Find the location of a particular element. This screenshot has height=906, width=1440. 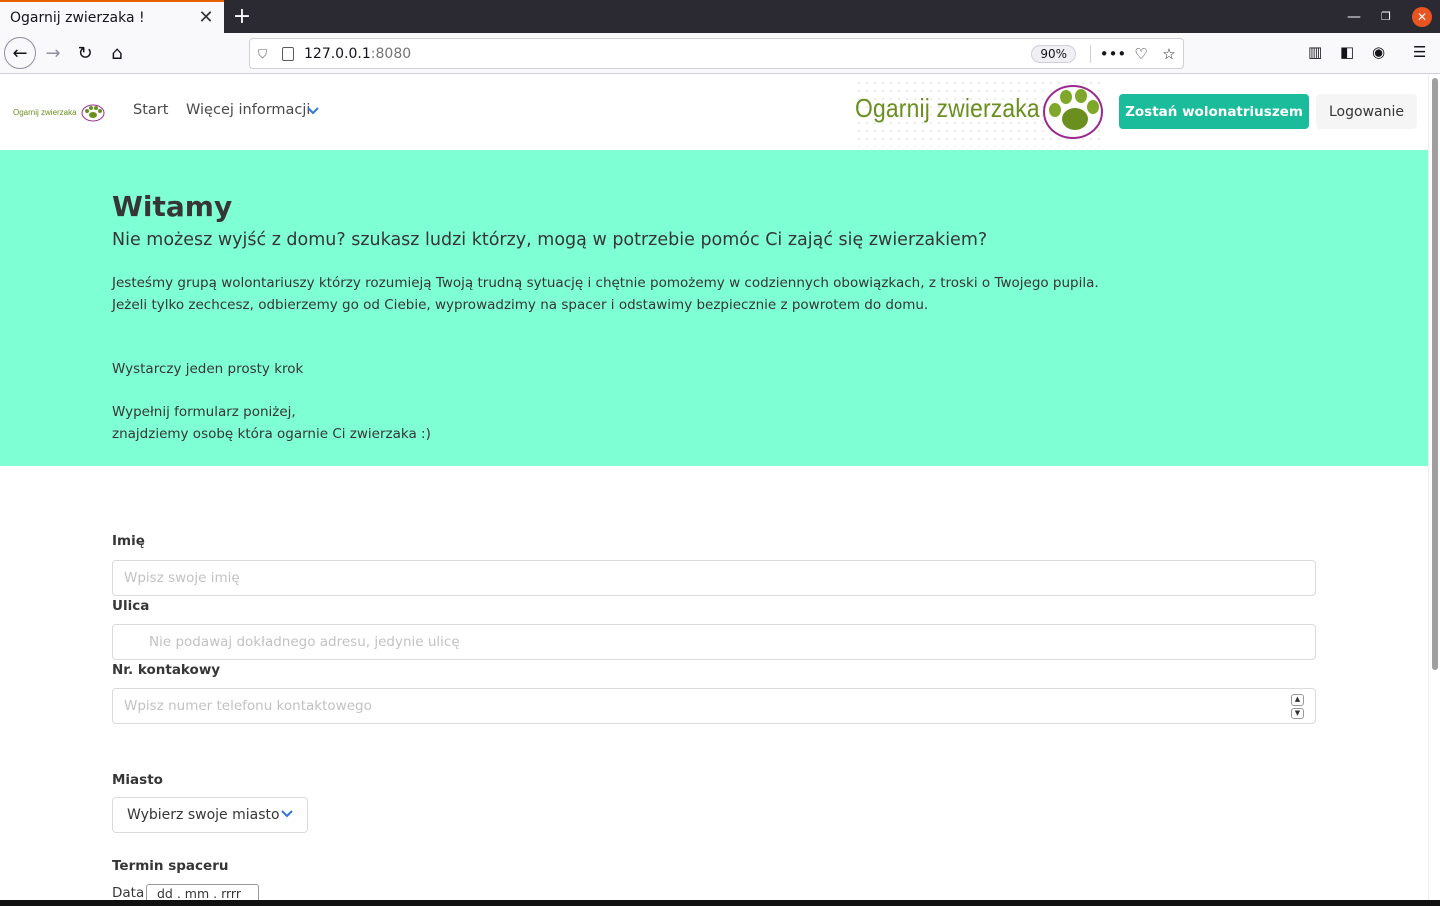

nav-start-link: Start is located at coordinates (150, 110).